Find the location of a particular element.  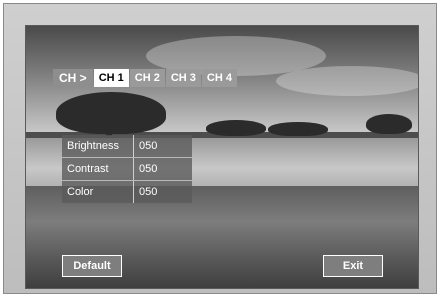

contrast-label: Contrast is located at coordinates (98, 169).